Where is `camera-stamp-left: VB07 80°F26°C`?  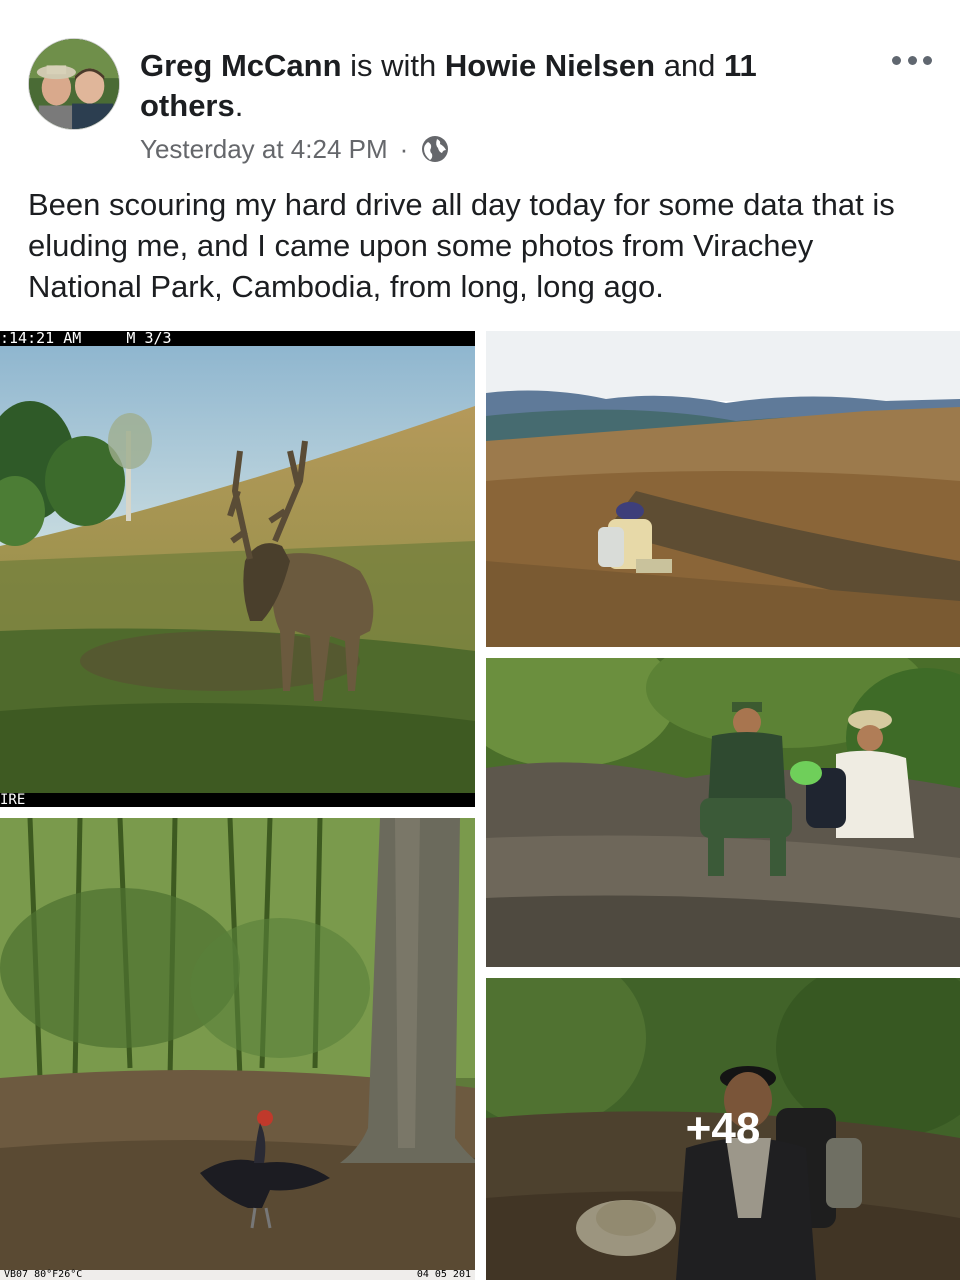 camera-stamp-left: VB07 80°F26°C is located at coordinates (43, 1274).